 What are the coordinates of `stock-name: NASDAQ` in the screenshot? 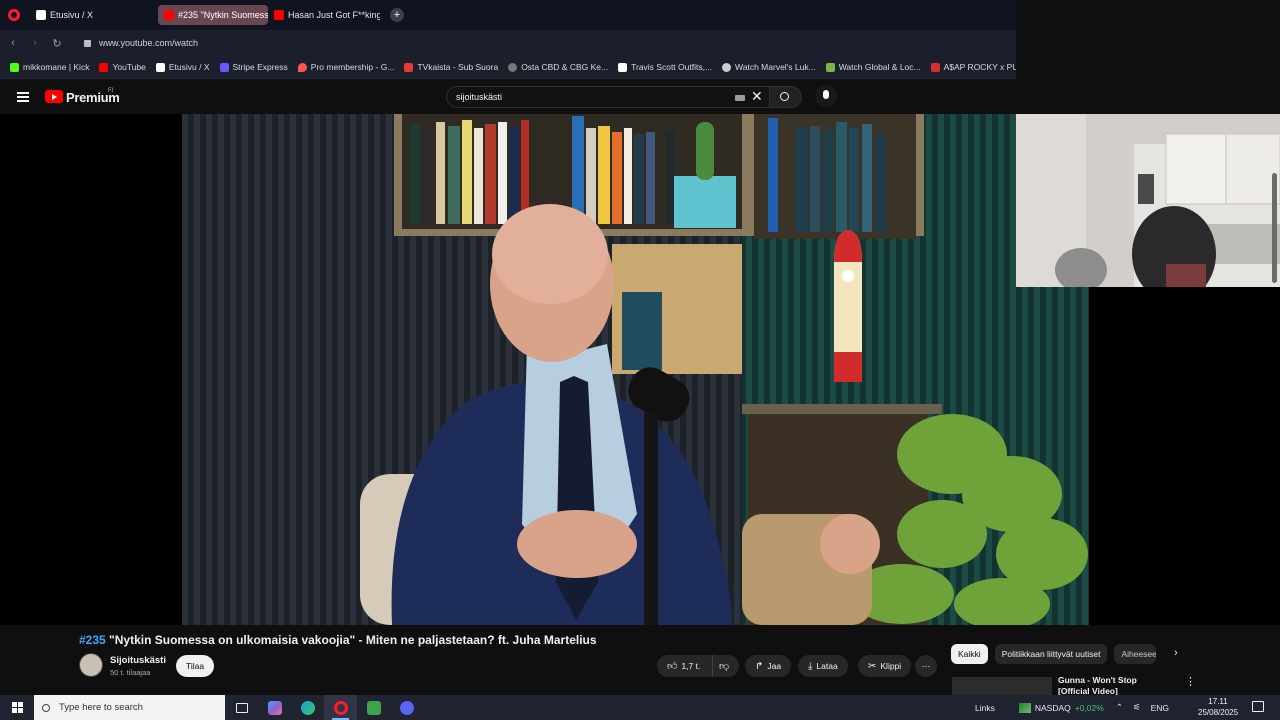 It's located at (1053, 708).